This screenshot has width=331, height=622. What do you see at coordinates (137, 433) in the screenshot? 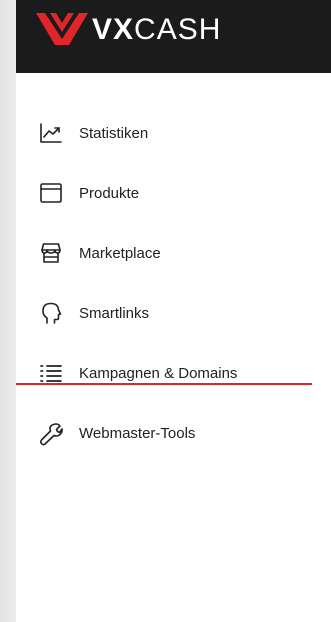
I see `sidebar-item-label: Webmaster-Tools` at bounding box center [137, 433].